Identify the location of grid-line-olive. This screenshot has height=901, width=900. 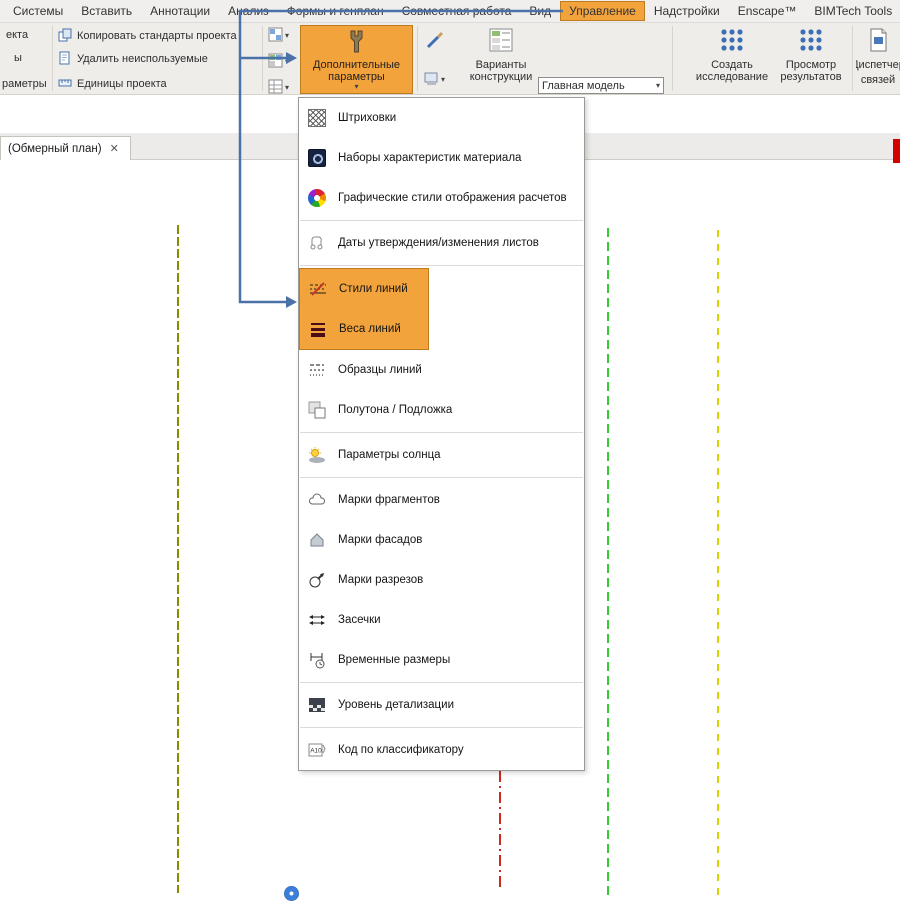
(178, 559).